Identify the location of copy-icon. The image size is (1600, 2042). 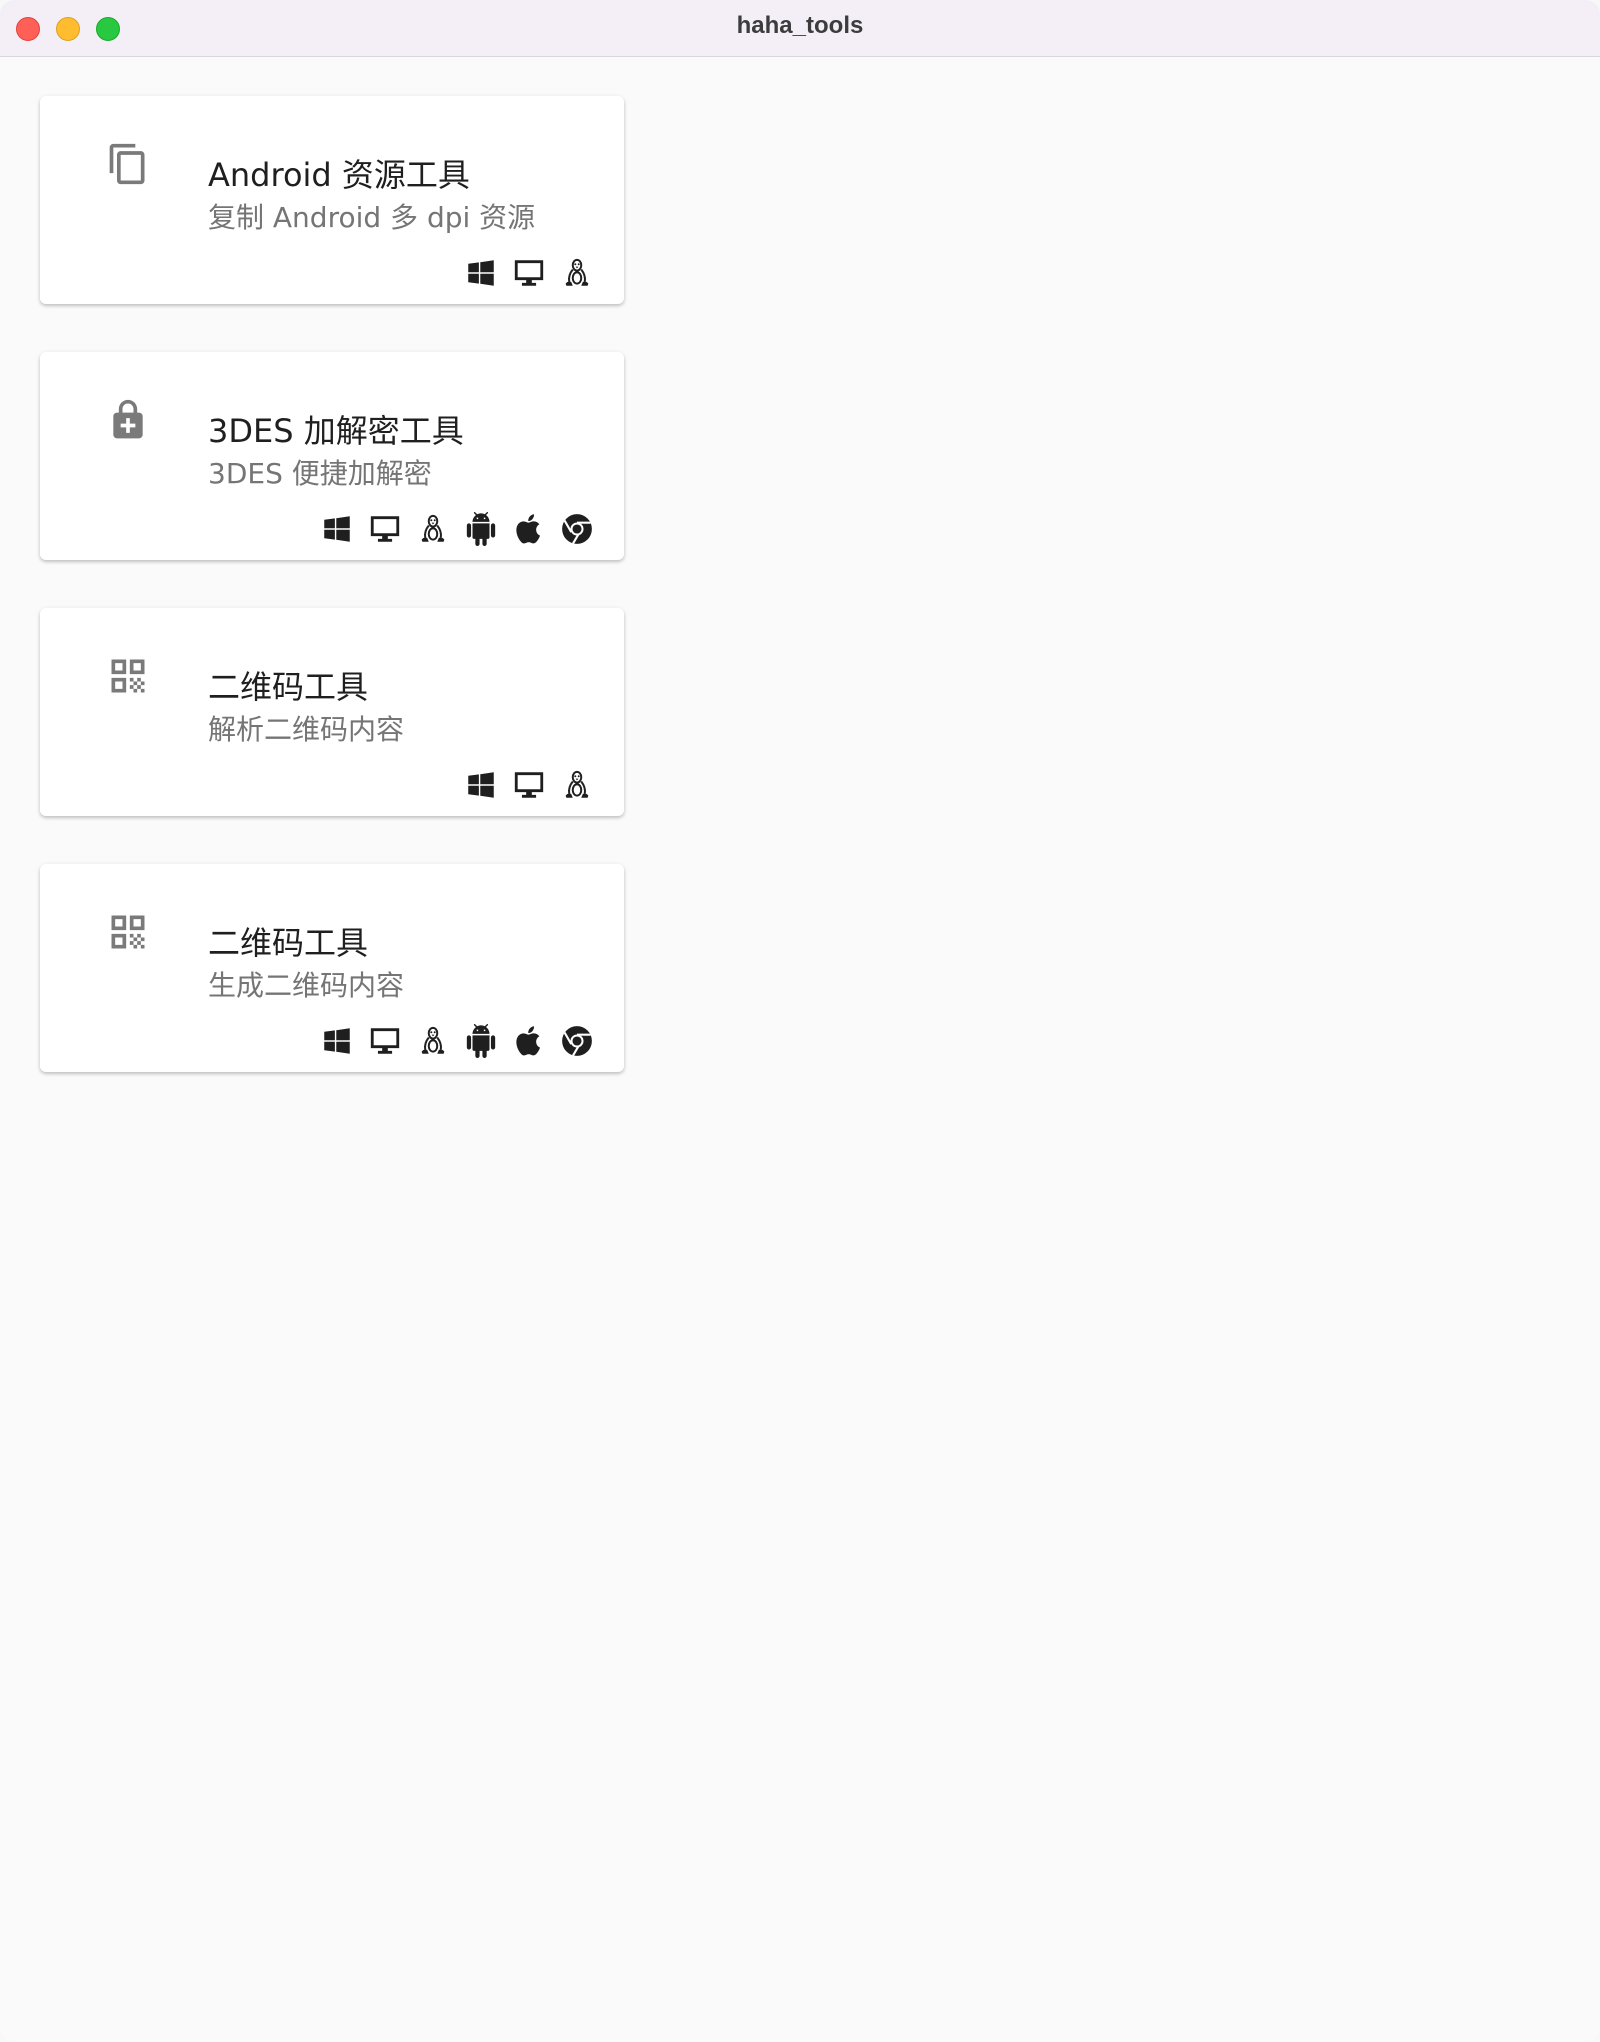
(128, 164).